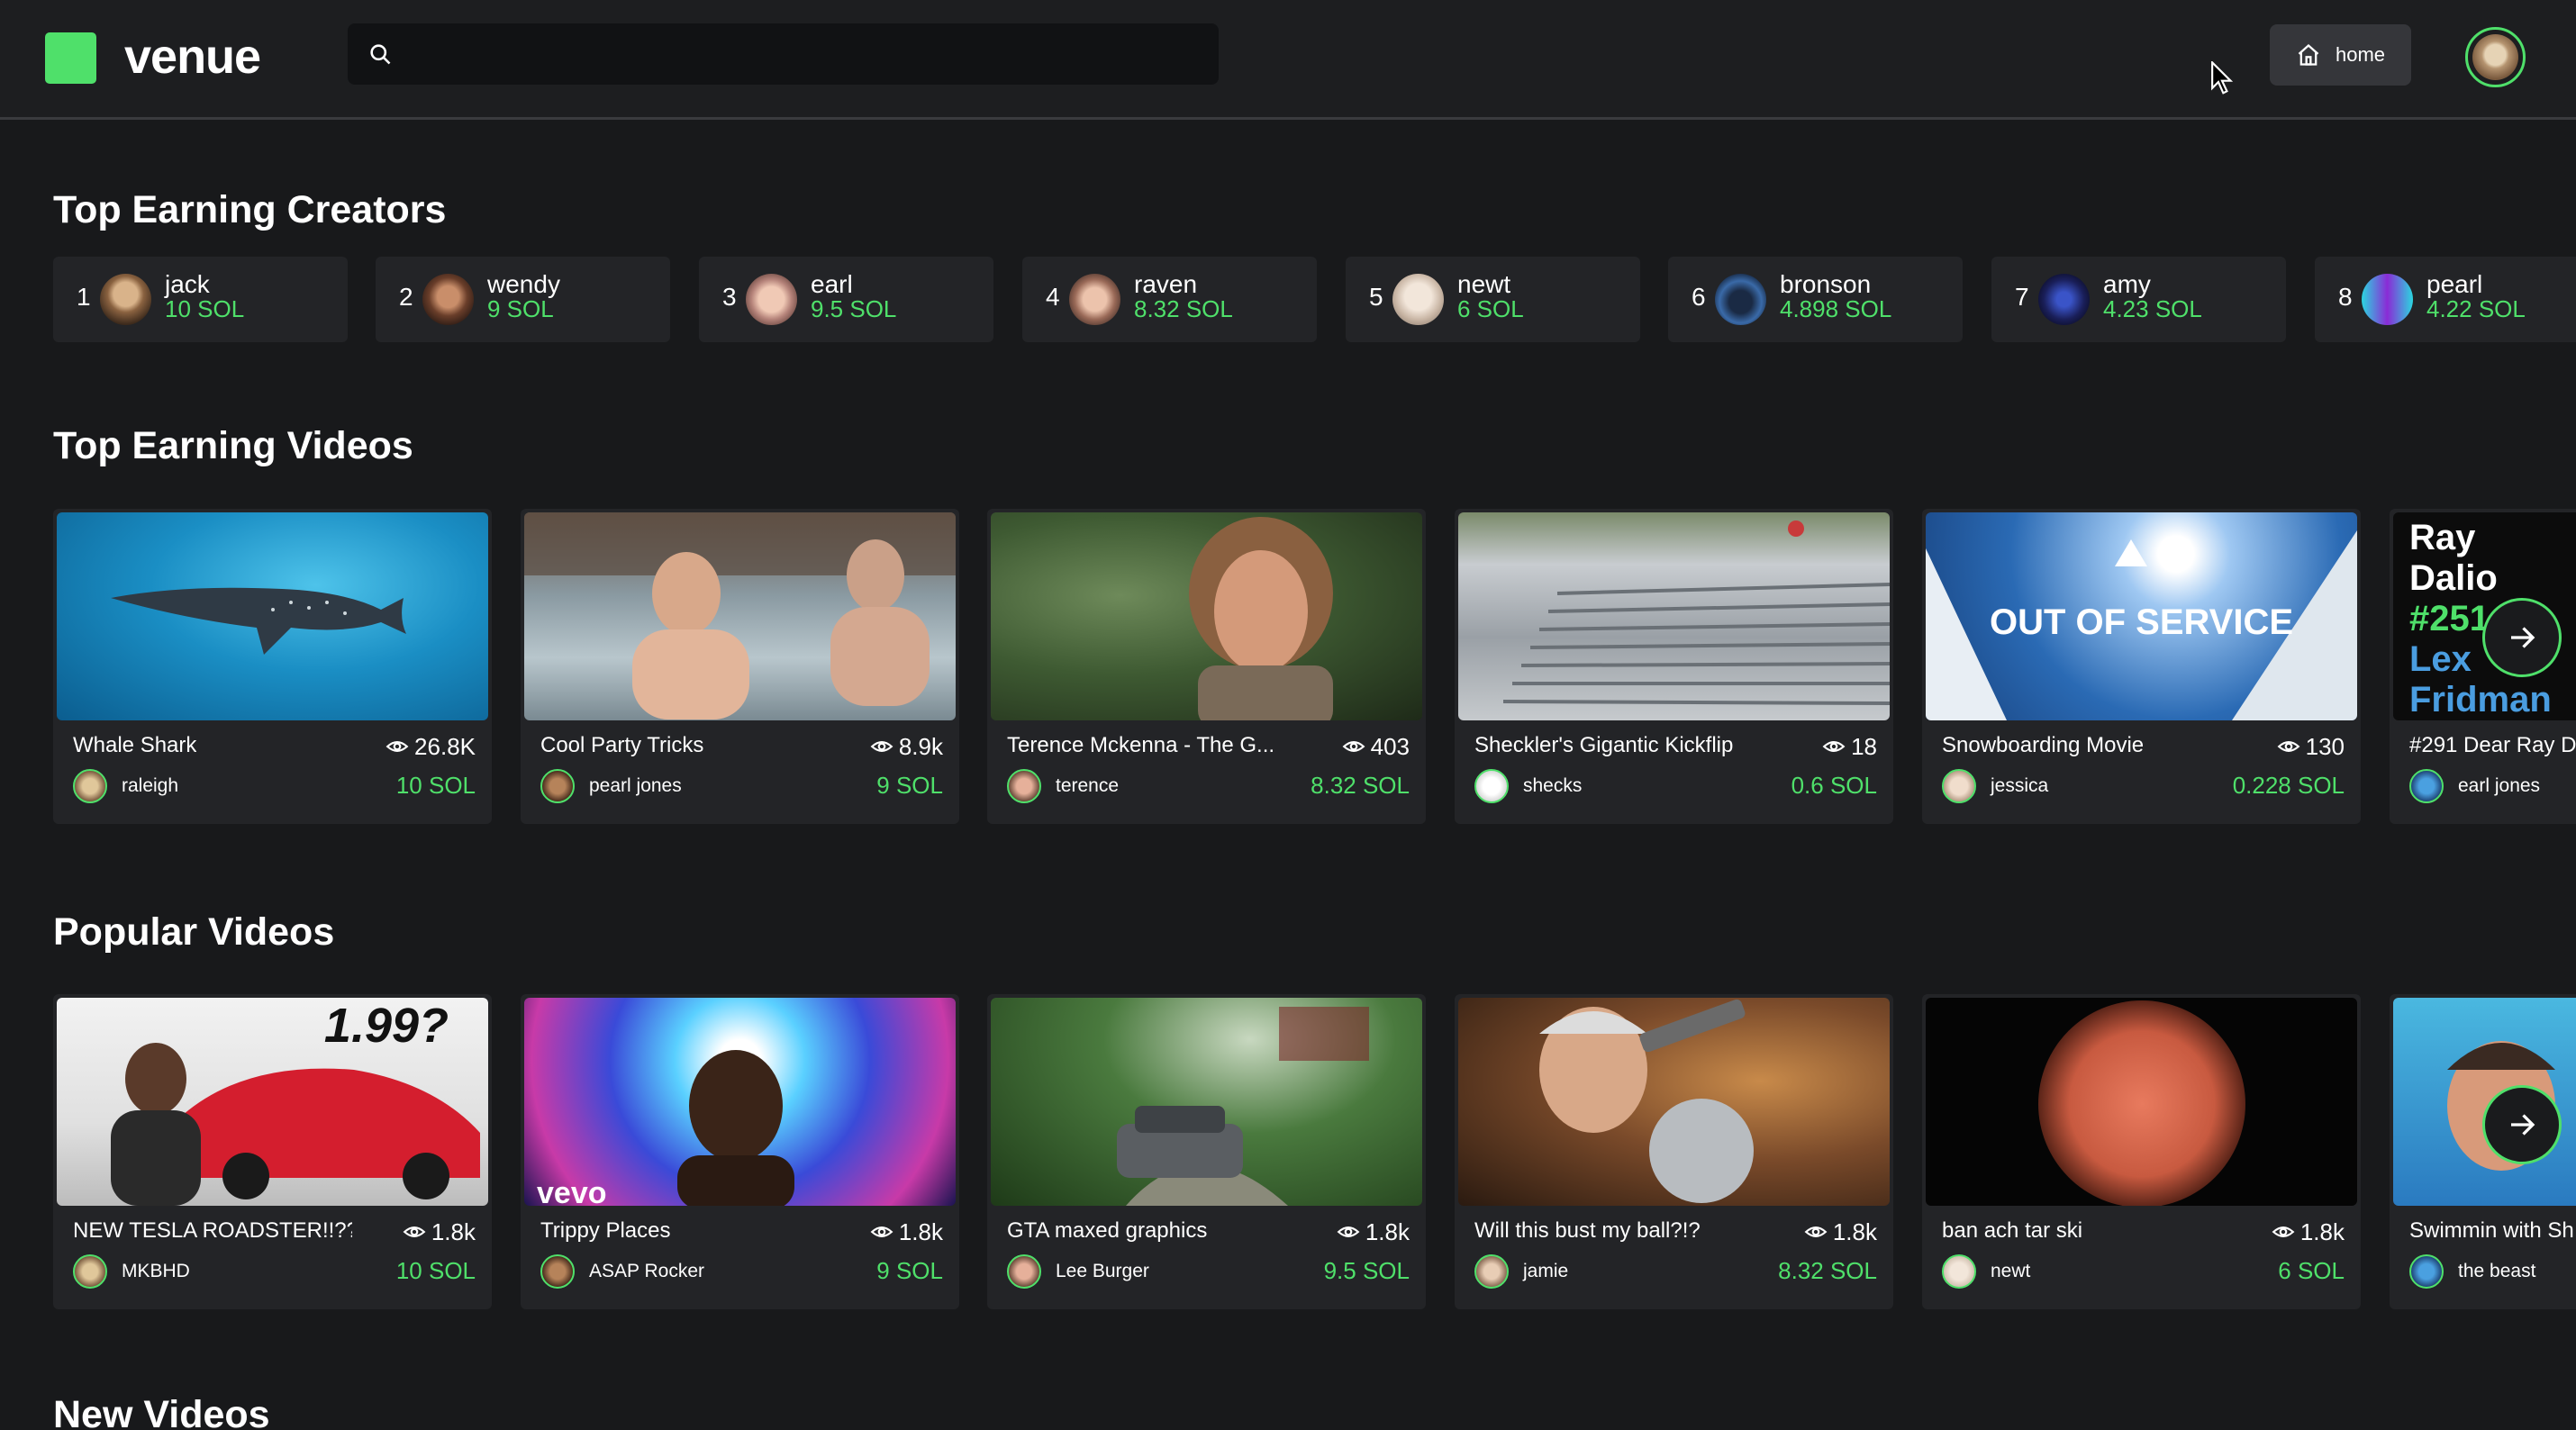 The image size is (2576, 1430). What do you see at coordinates (523, 284) in the screenshot?
I see `creator-name: wendy` at bounding box center [523, 284].